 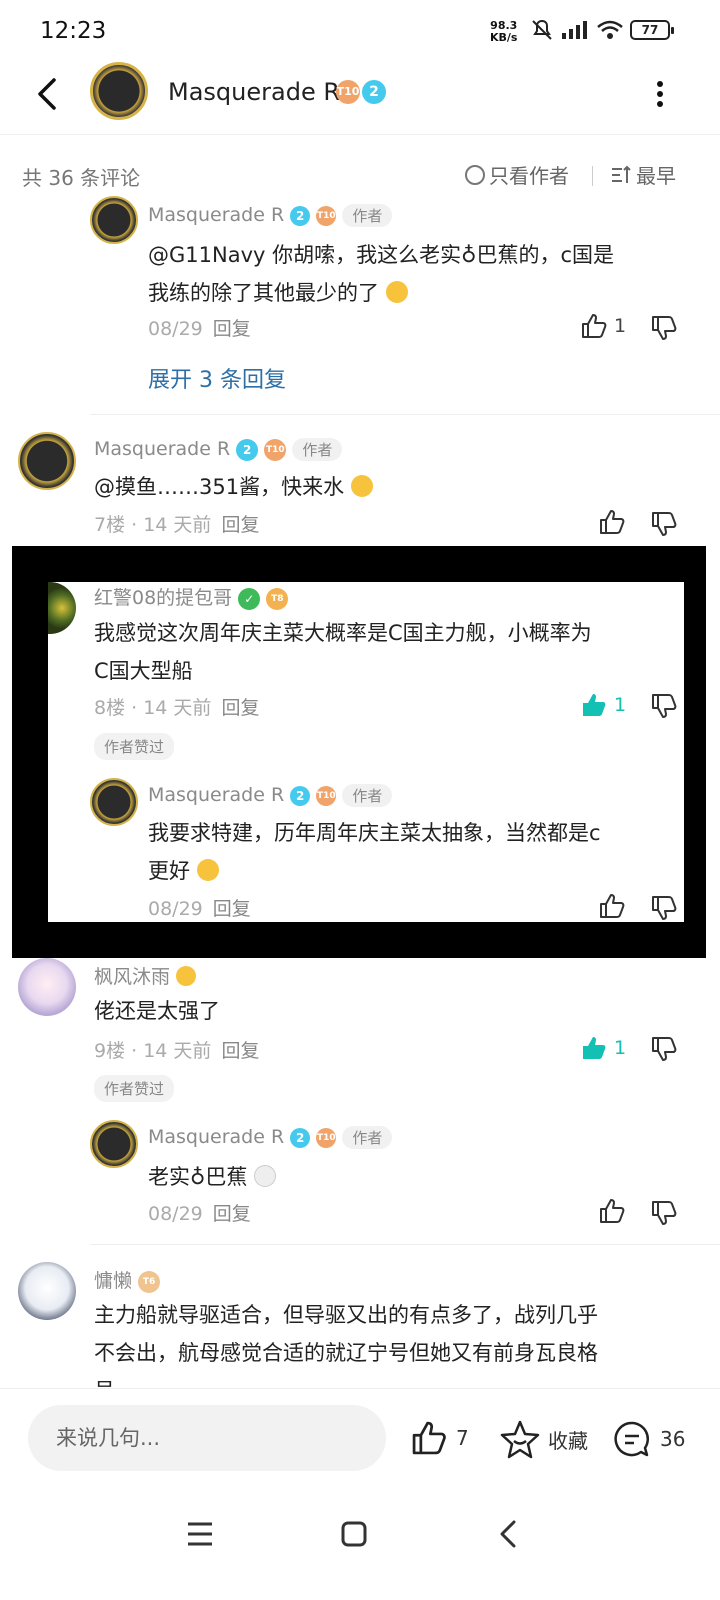 I want to click on reply-content: 我要求特建，历年周年庆主菜太抽象，当然都是c 更好, so click(x=374, y=852).